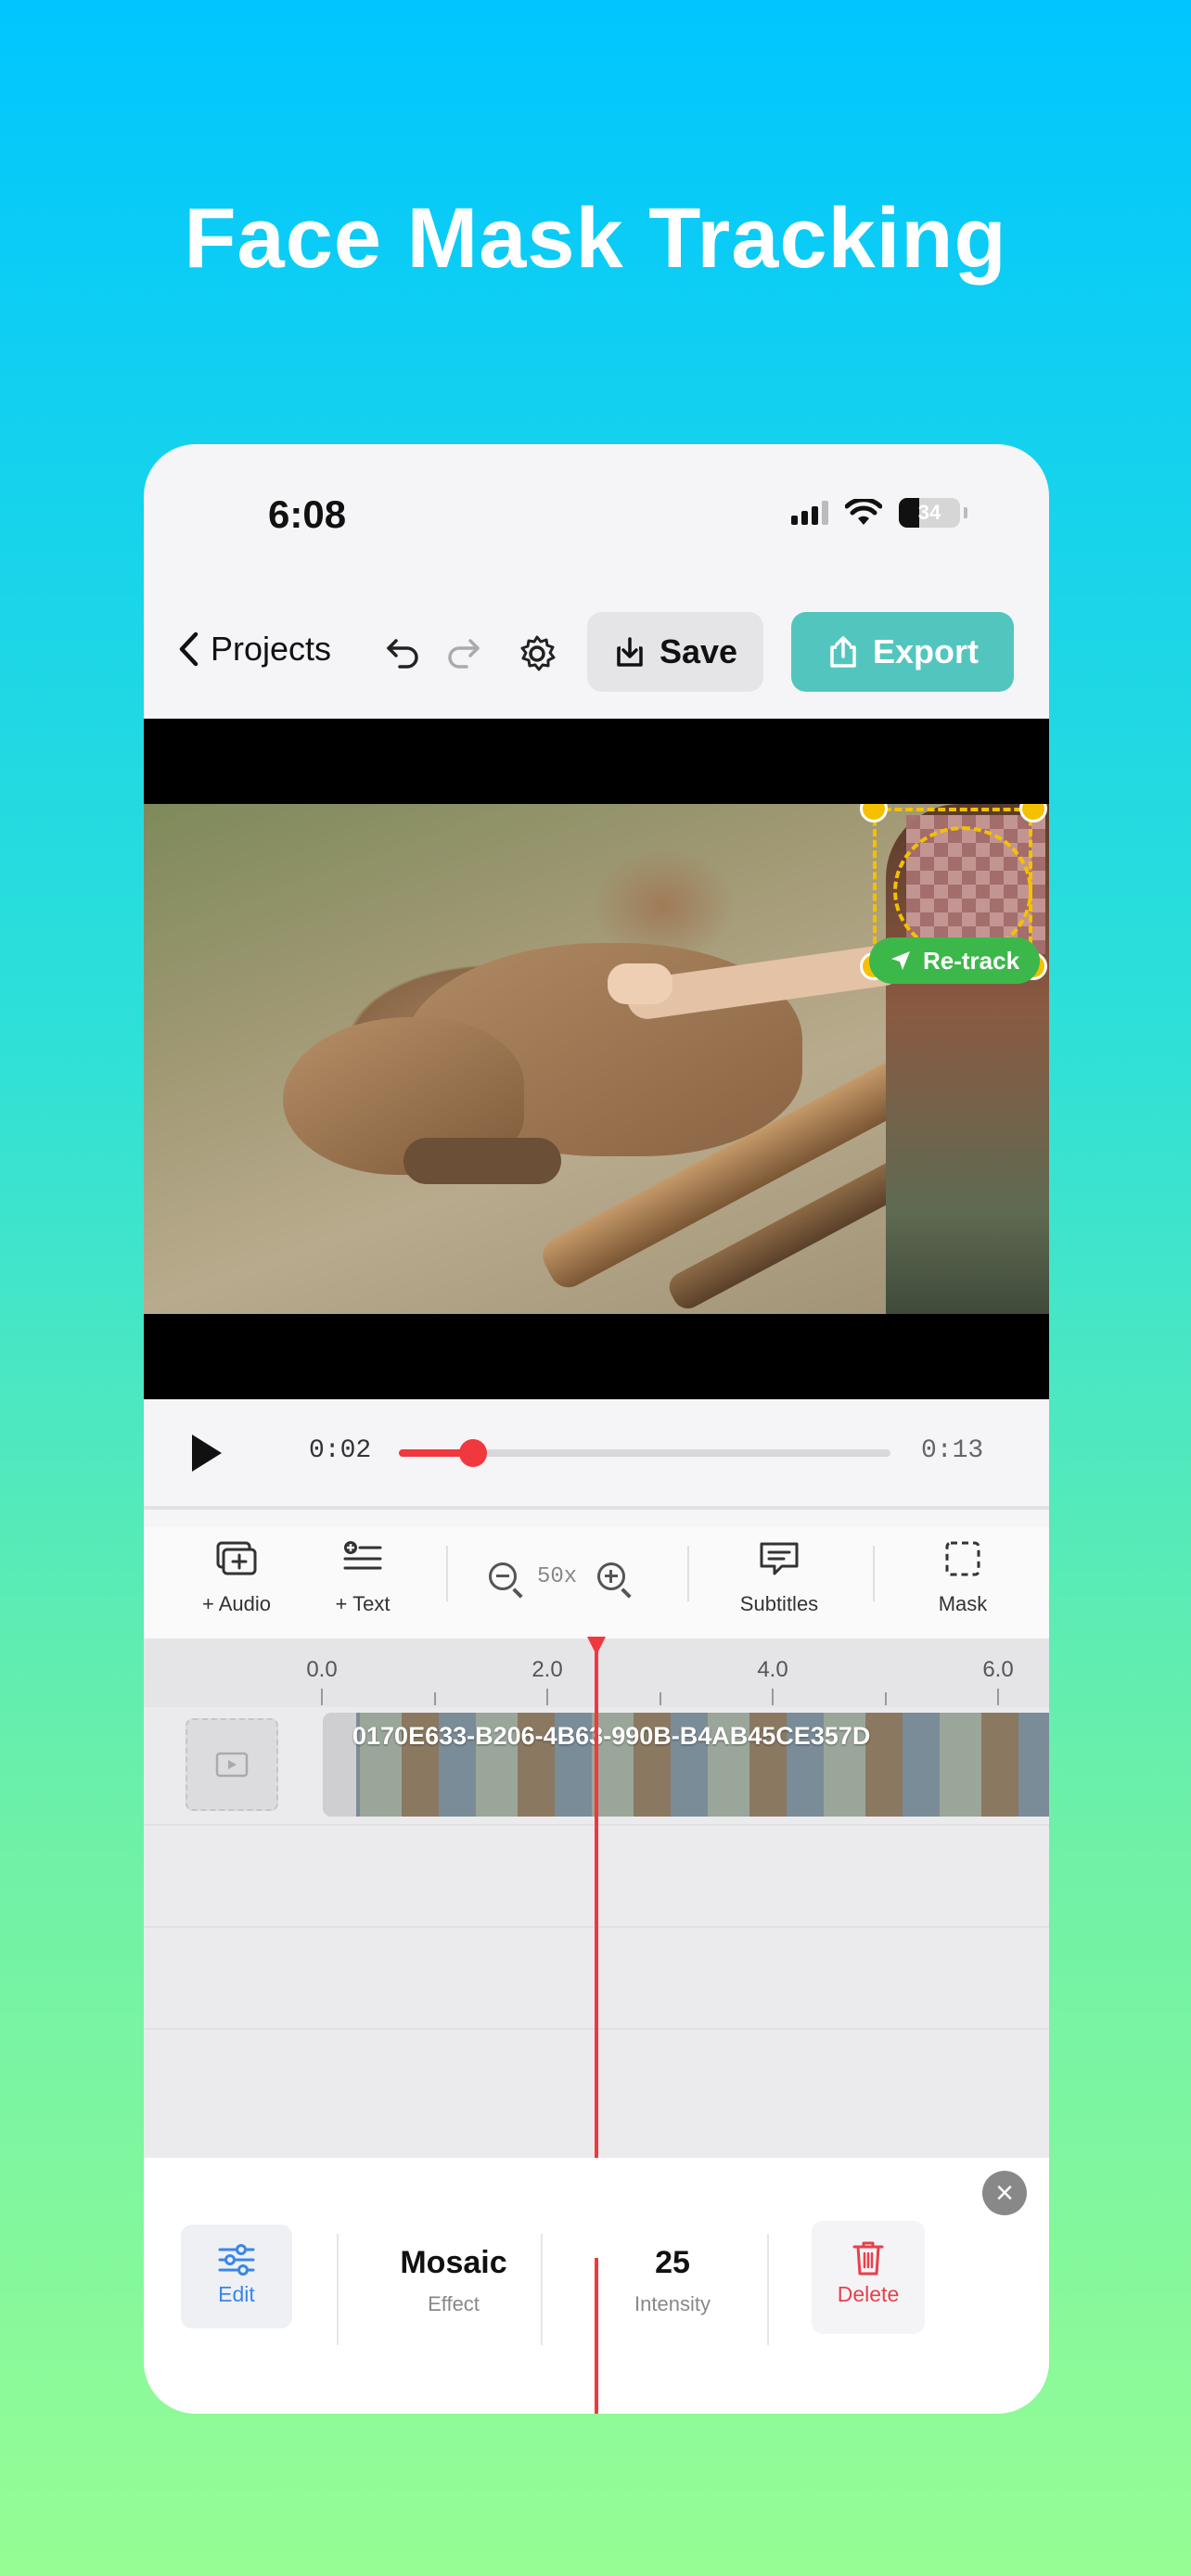 The width and height of the screenshot is (1191, 2576). Describe the element at coordinates (271, 649) in the screenshot. I see `back-label: Projects` at that location.